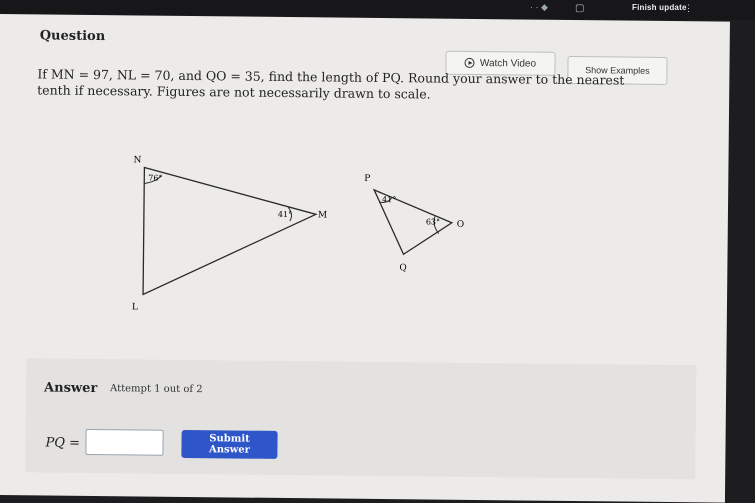 This screenshot has width=755, height=503. Describe the element at coordinates (71, 388) in the screenshot. I see `answer-heading: Answer` at that location.